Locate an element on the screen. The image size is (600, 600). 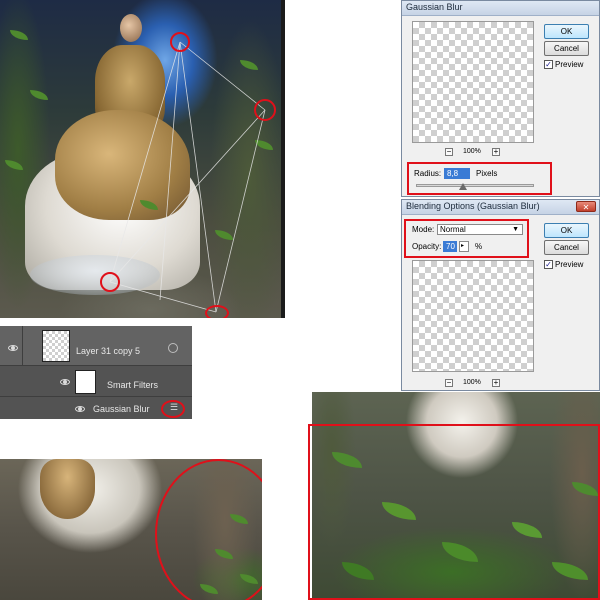
layer-name: Layer 31 copy 5 is located at coordinates (108, 351).